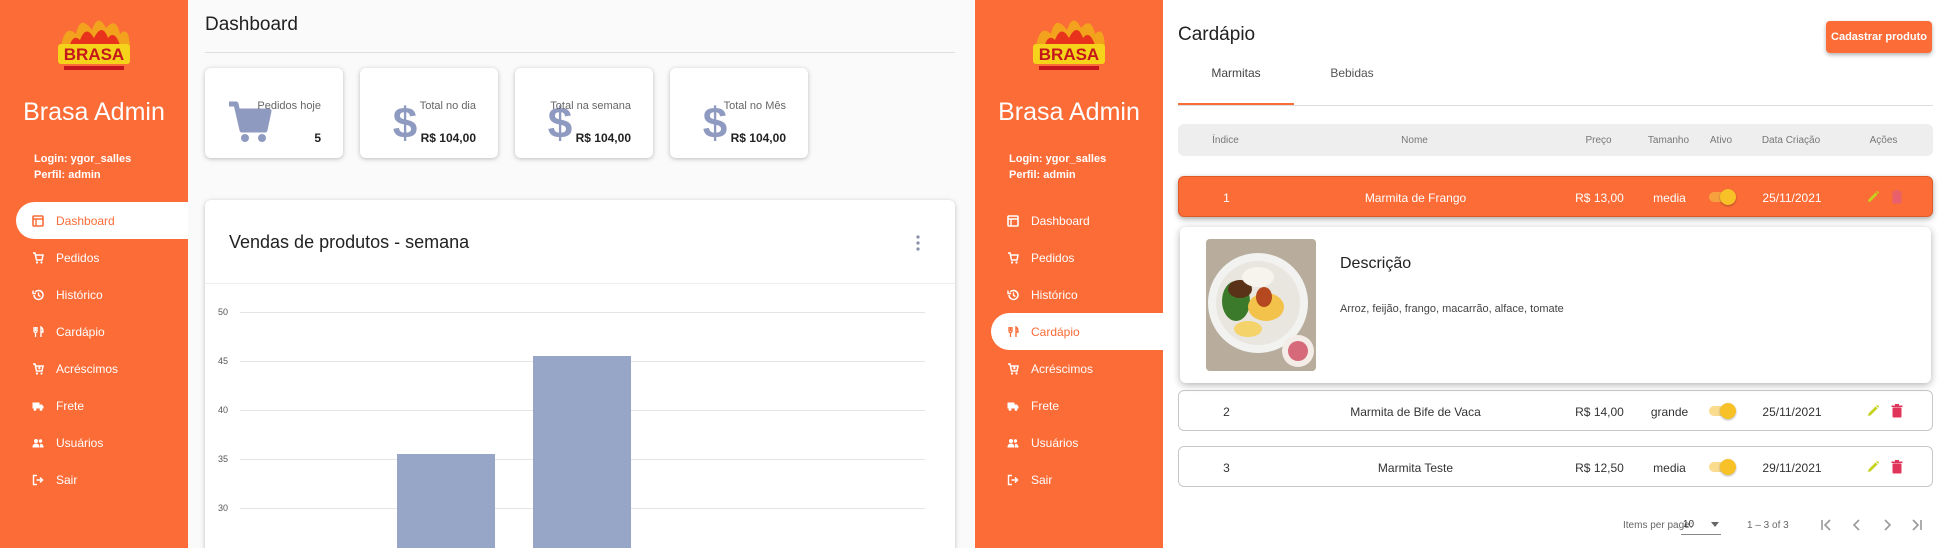 The width and height of the screenshot is (1950, 548). What do you see at coordinates (739, 113) in the screenshot?
I see `stat-card: $ Total no Mês R$ 104,00` at bounding box center [739, 113].